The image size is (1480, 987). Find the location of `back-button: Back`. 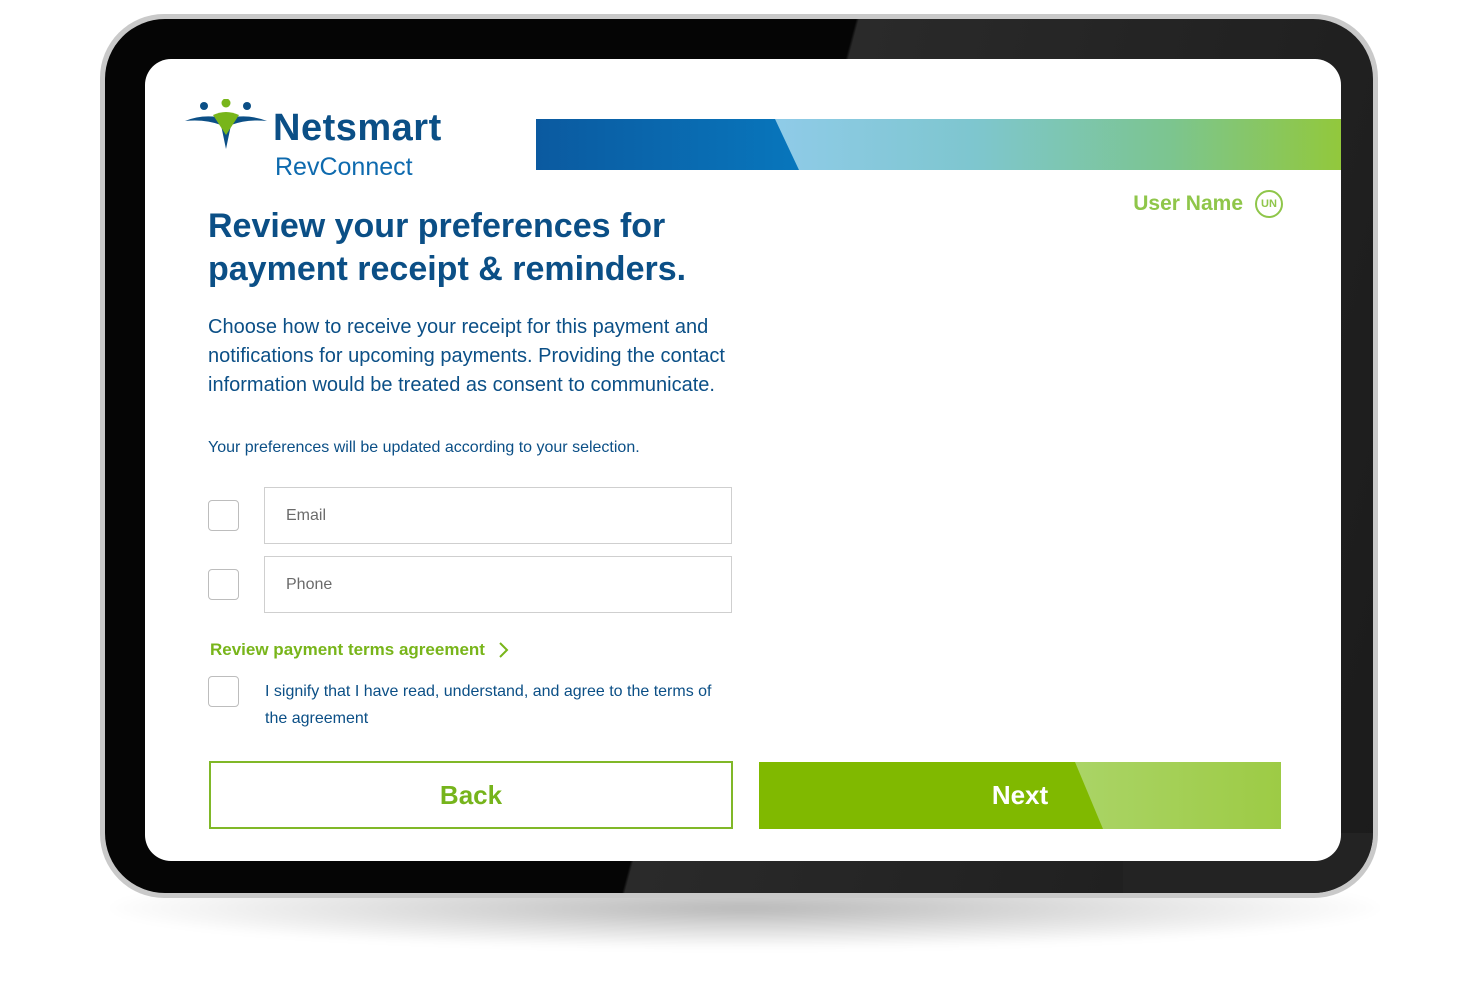

back-button: Back is located at coordinates (471, 795).